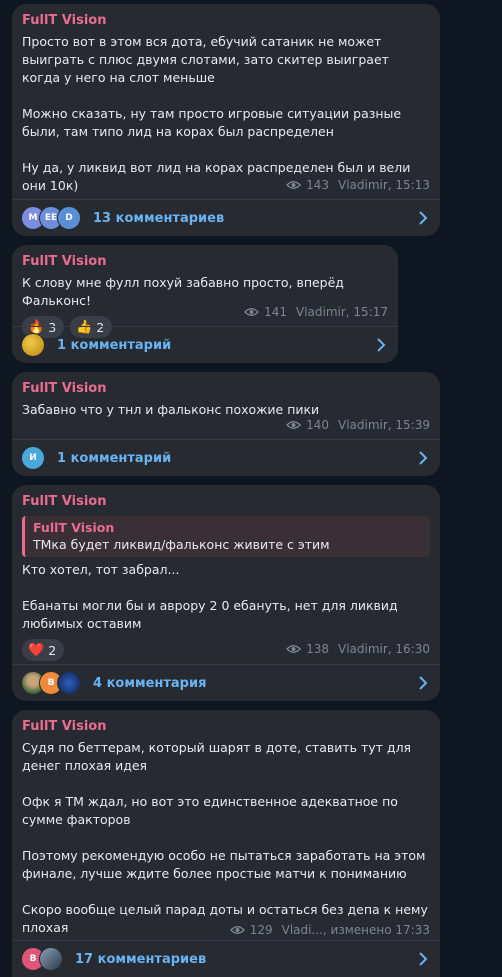  What do you see at coordinates (275, 312) in the screenshot?
I see `views-count: 141` at bounding box center [275, 312].